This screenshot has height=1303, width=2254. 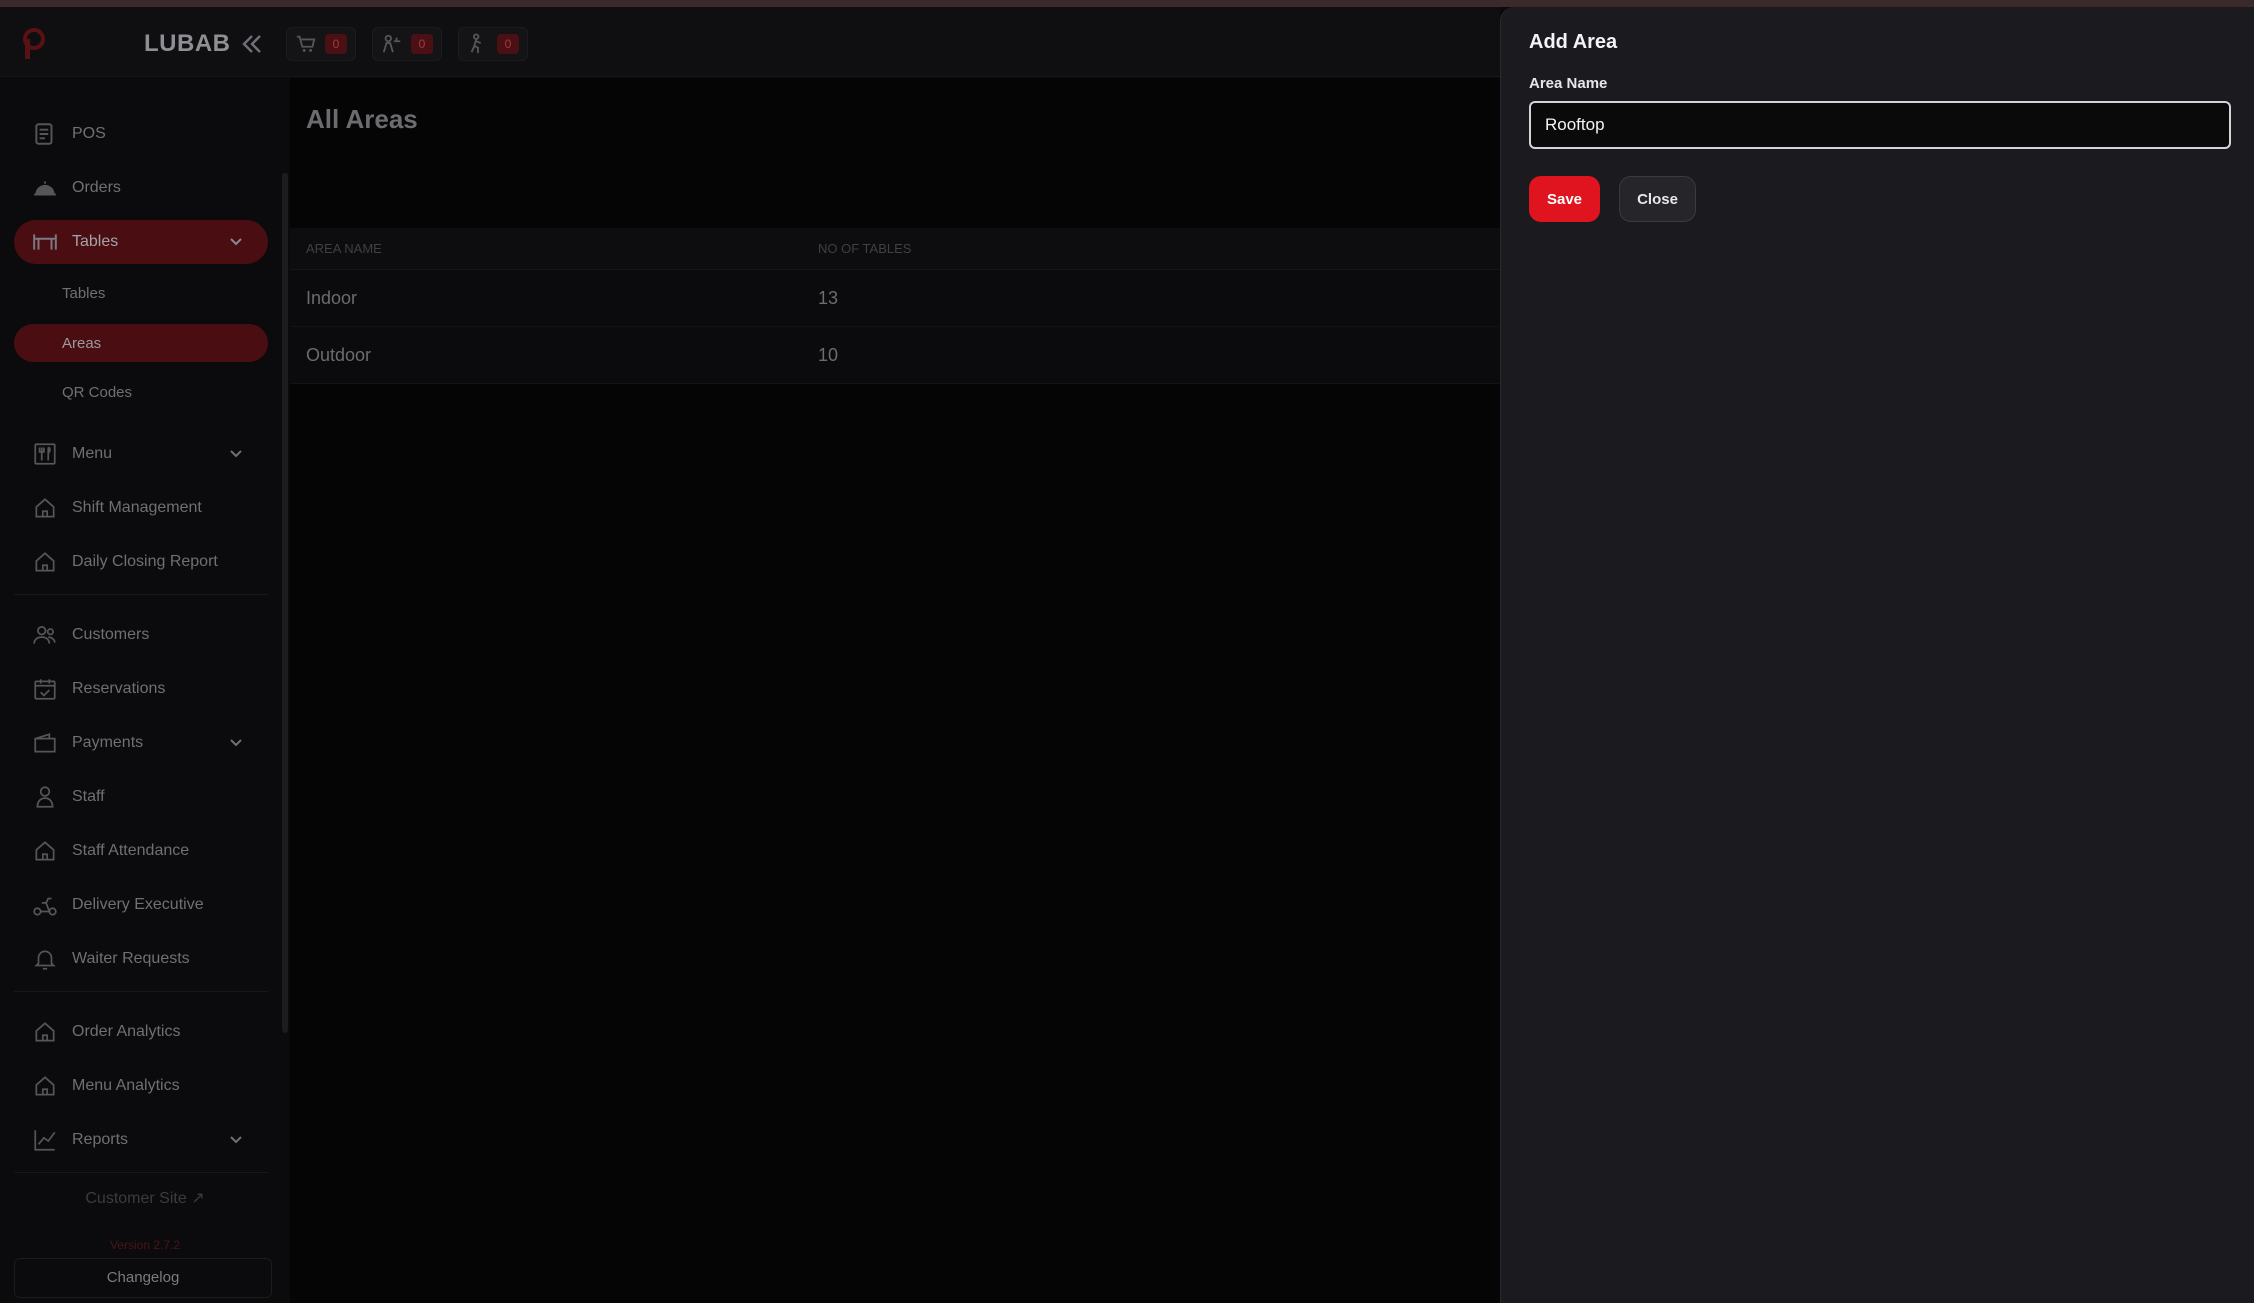 What do you see at coordinates (136, 1198) in the screenshot?
I see `customer-site-label: Customer Site` at bounding box center [136, 1198].